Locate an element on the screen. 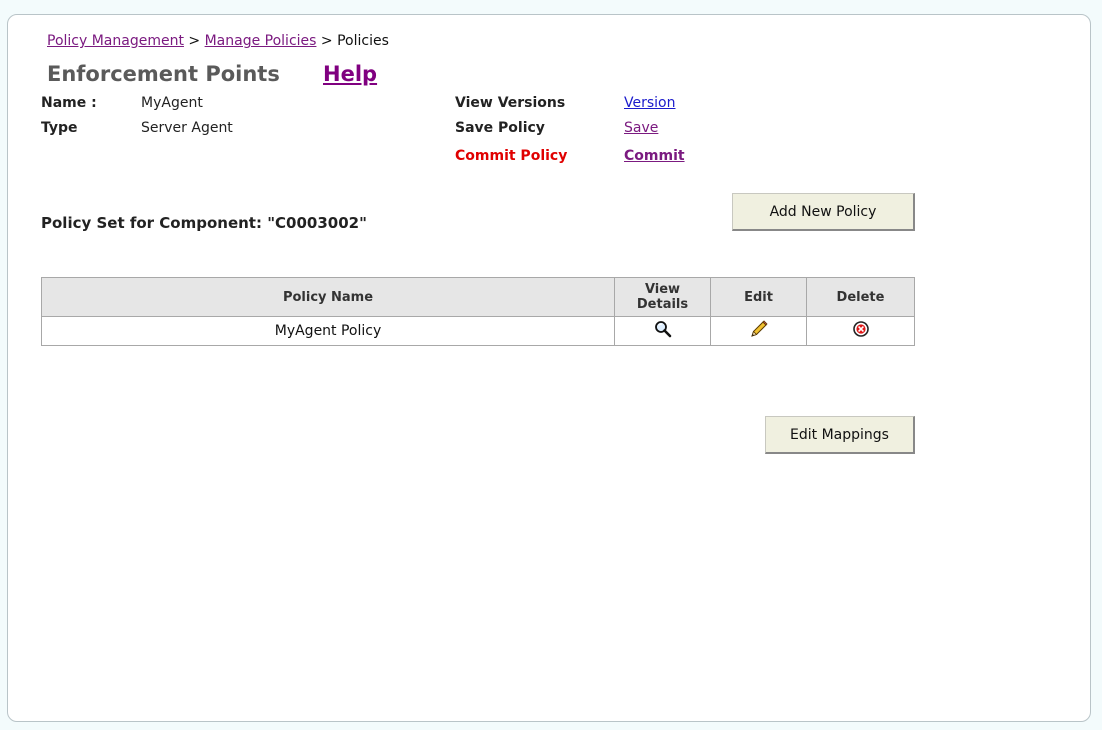 Image resolution: width=1102 pixels, height=730 pixels. policy-set-label: Policy Set for Component: "C0003002" is located at coordinates (204, 223).